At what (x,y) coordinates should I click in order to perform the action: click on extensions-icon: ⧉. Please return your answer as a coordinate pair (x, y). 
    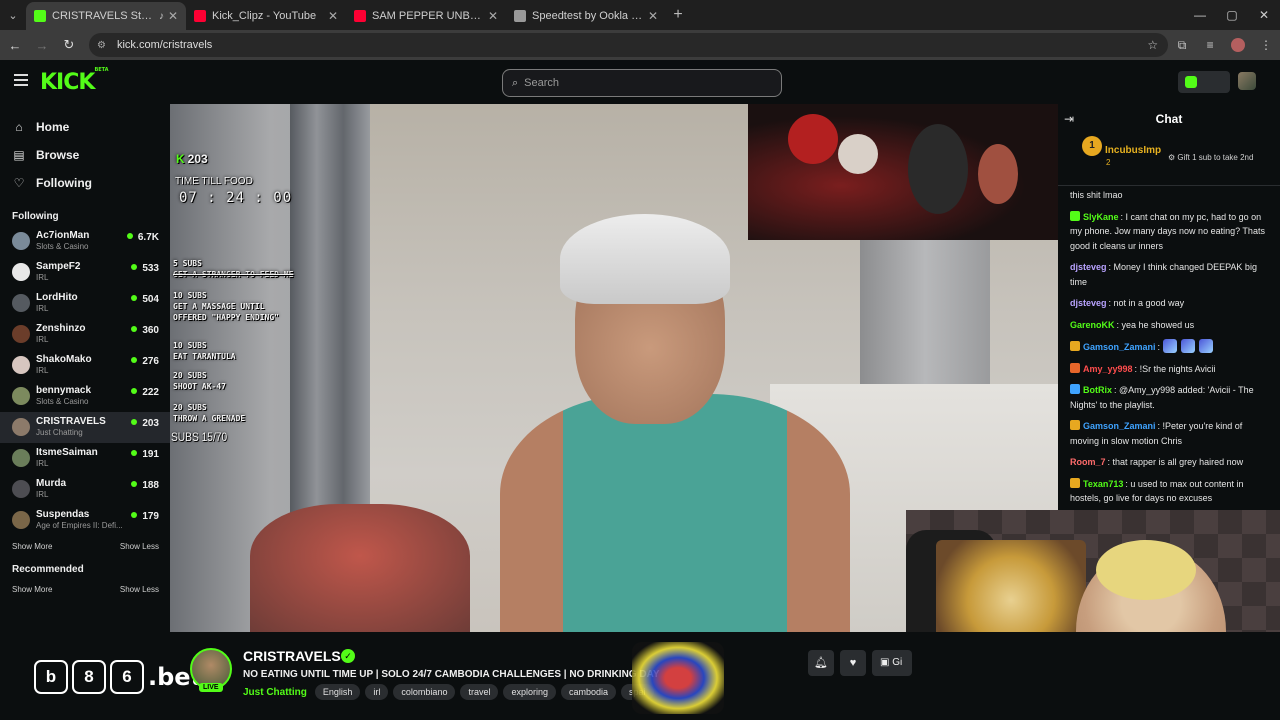
    Looking at the image, I should click on (1182, 45).